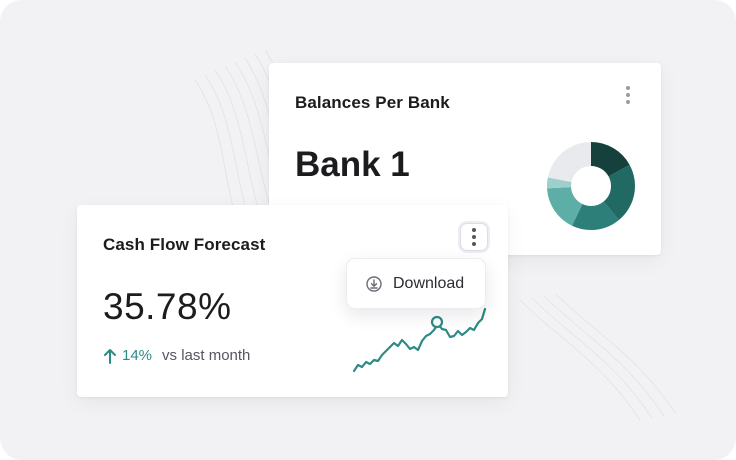  I want to click on cashflow-context-menu: Download, so click(416, 283).